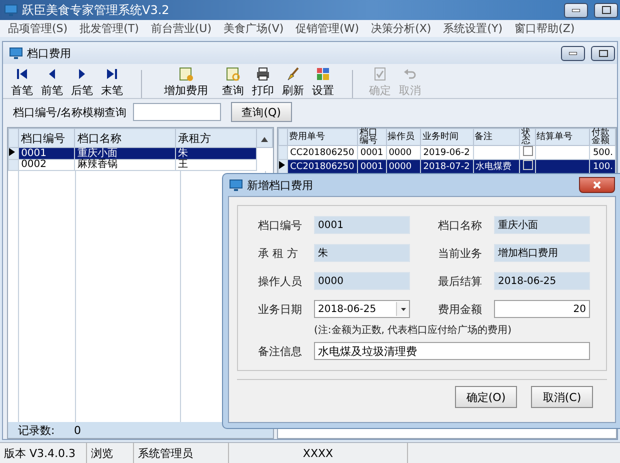  What do you see at coordinates (280, 185) in the screenshot?
I see `dialog-title: 新增档口费用` at bounding box center [280, 185].